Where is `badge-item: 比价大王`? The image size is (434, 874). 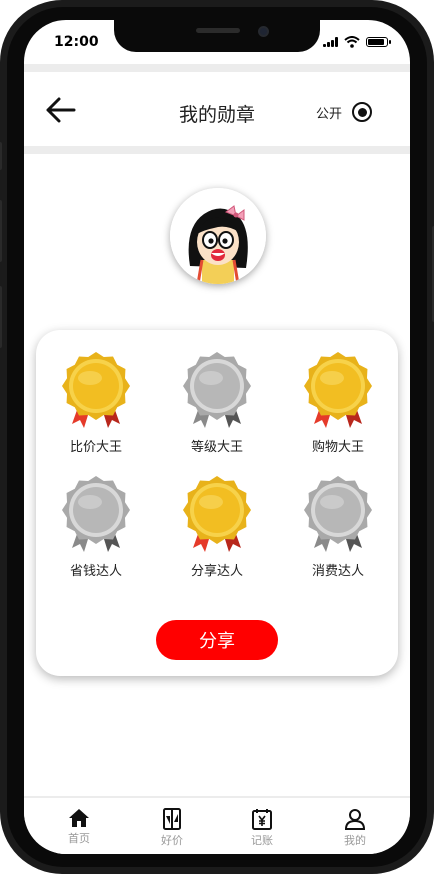 badge-item: 比价大王 is located at coordinates (96, 402).